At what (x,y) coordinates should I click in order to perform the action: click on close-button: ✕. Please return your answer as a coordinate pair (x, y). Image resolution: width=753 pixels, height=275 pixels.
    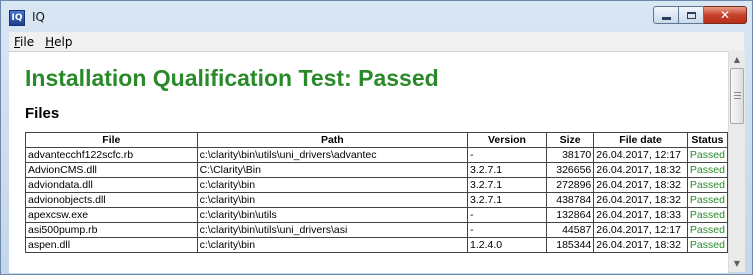
    Looking at the image, I should click on (725, 15).